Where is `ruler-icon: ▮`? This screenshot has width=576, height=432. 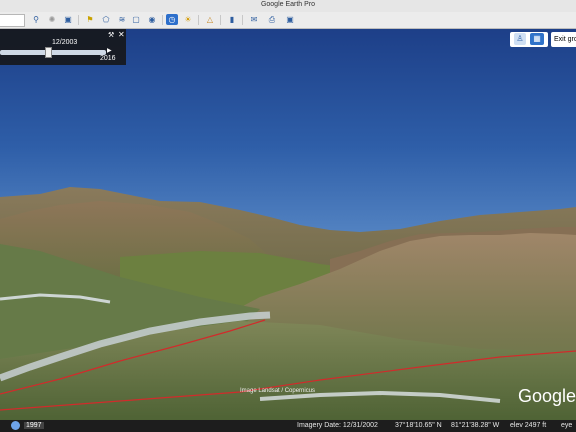 ruler-icon: ▮ is located at coordinates (232, 19).